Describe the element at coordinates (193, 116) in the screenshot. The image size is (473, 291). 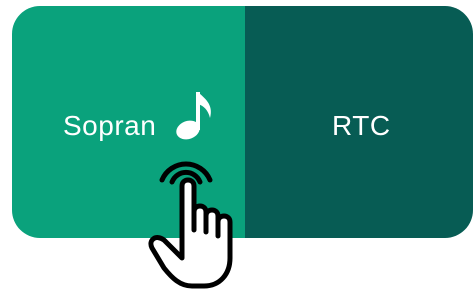
I see `music-note-icon` at that location.